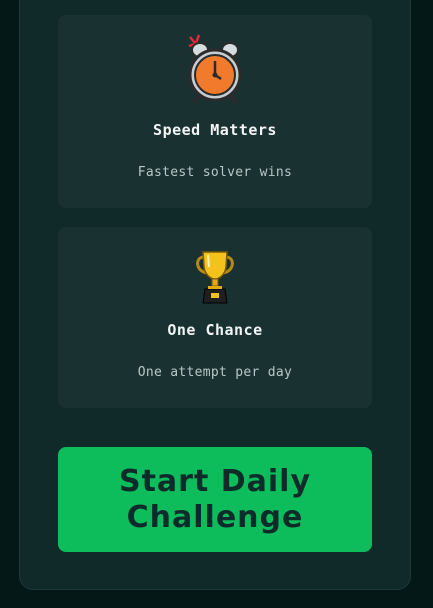  Describe the element at coordinates (215, 277) in the screenshot. I see `trophy-icon` at that location.